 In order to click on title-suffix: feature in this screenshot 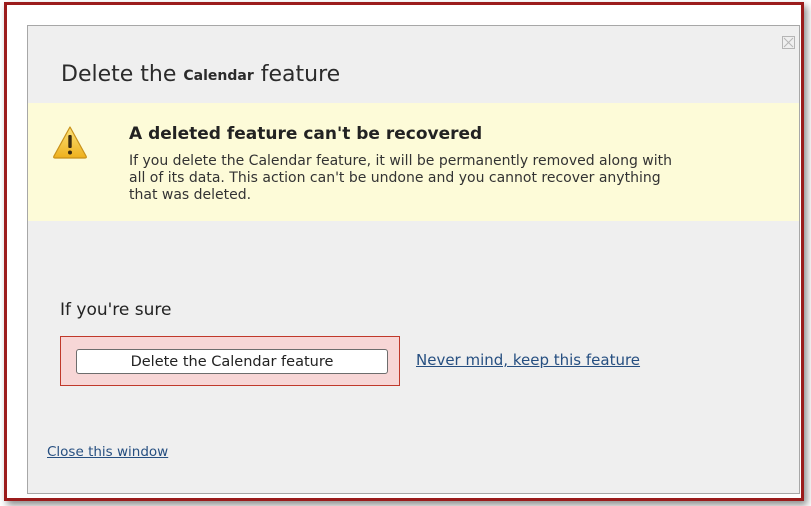, I will do `click(300, 74)`.